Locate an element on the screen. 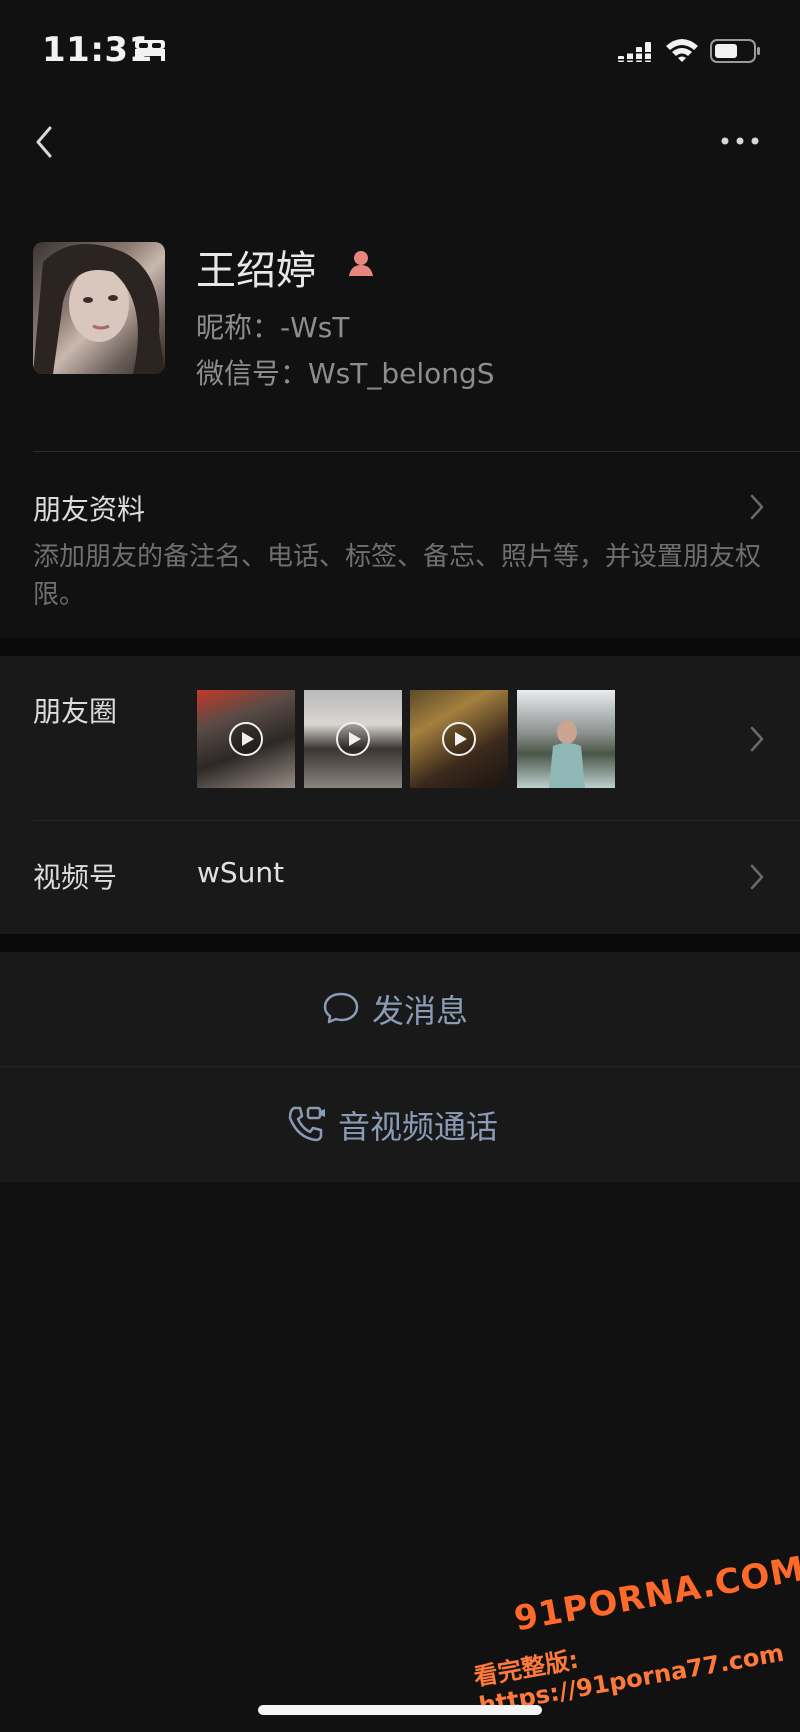 The width and height of the screenshot is (800, 1732). friend-info-description: 添加朋友的备注名、电话、标签、备忘、照片等，并设置朋友权限。 is located at coordinates (397, 576).